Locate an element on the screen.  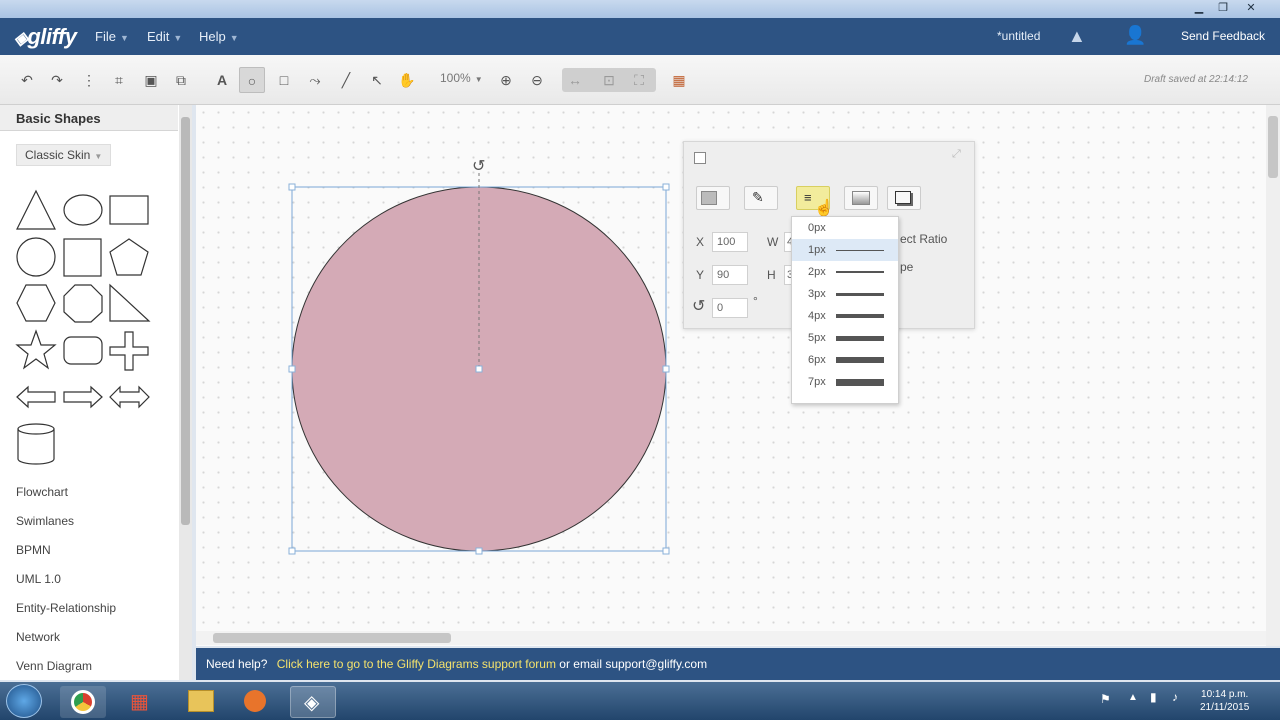
menu-help: Help ▼ is located at coordinates (219, 36).